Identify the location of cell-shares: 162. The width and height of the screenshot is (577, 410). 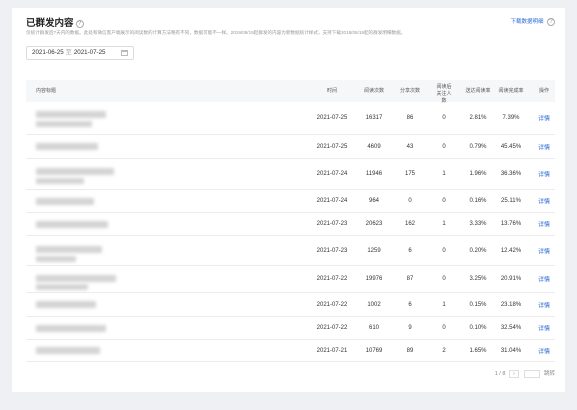
(409, 224).